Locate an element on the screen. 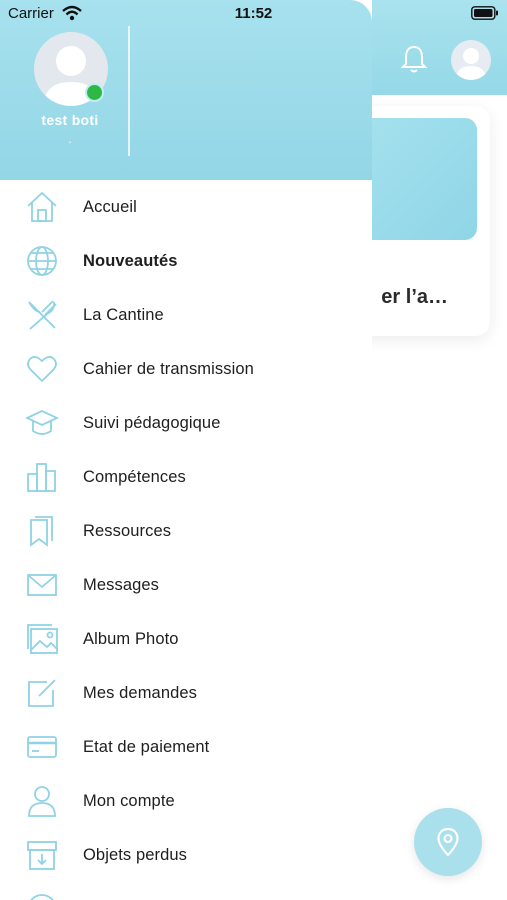 This screenshot has height=900, width=507. profile-subtitle: . is located at coordinates (70, 139).